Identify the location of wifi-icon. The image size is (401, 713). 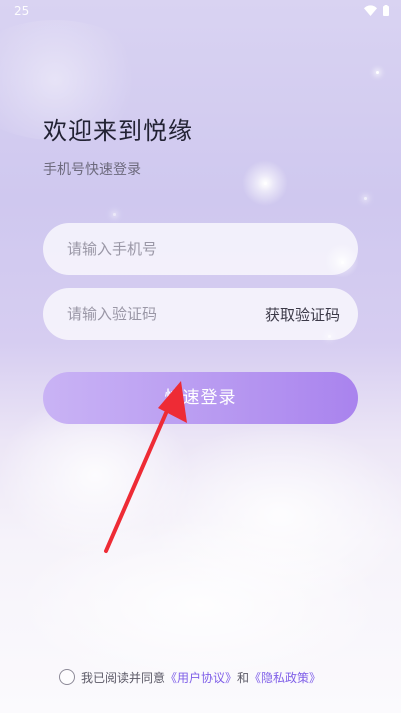
(370, 10).